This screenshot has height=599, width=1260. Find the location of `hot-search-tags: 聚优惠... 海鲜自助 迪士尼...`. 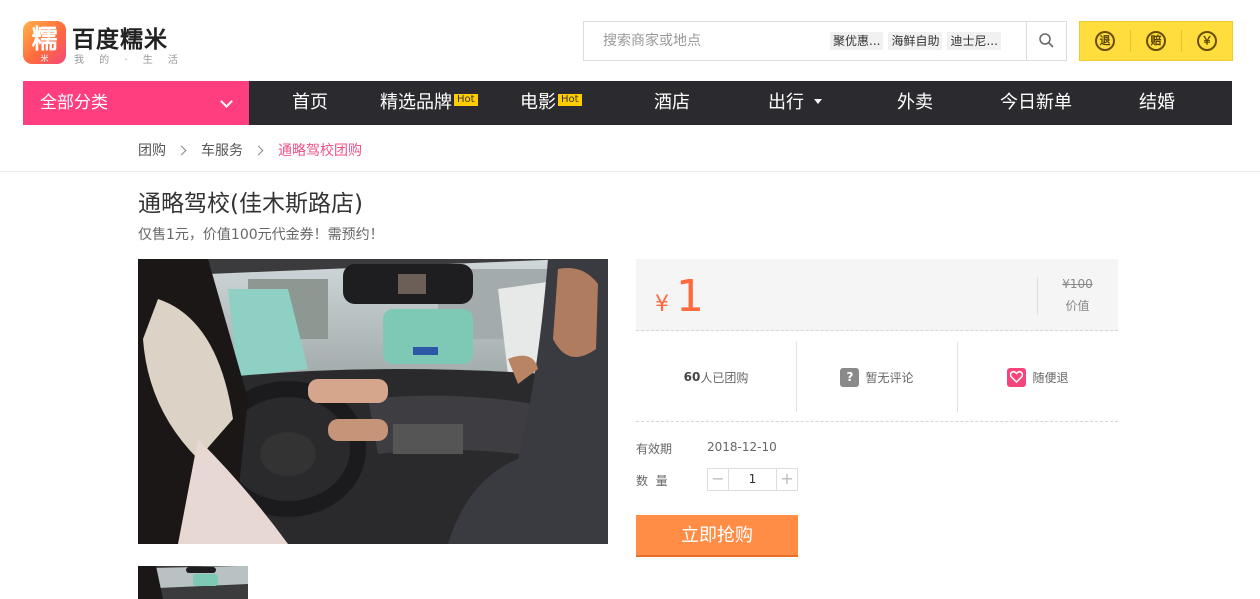

hot-search-tags: 聚优惠... 海鲜自助 迪士尼... is located at coordinates (915, 41).